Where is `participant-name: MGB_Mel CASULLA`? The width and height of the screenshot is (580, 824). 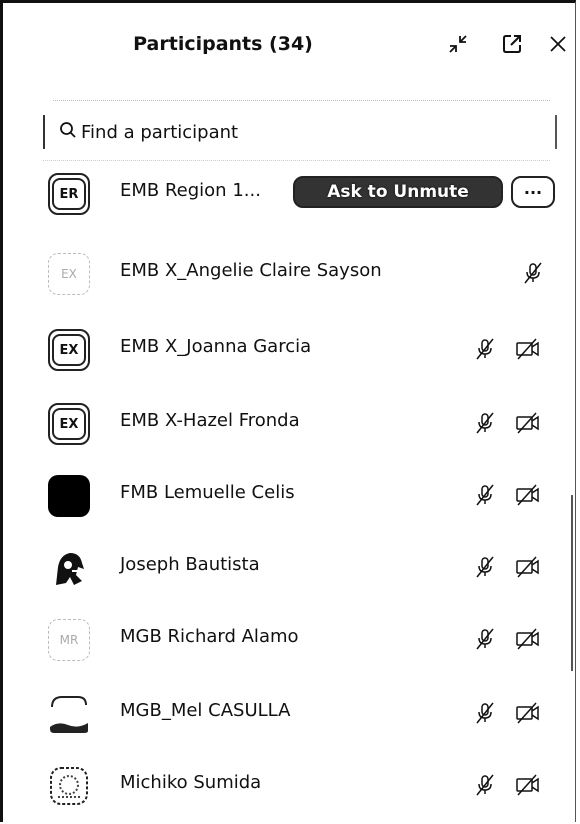
participant-name: MGB_Mel CASULLA is located at coordinates (205, 710).